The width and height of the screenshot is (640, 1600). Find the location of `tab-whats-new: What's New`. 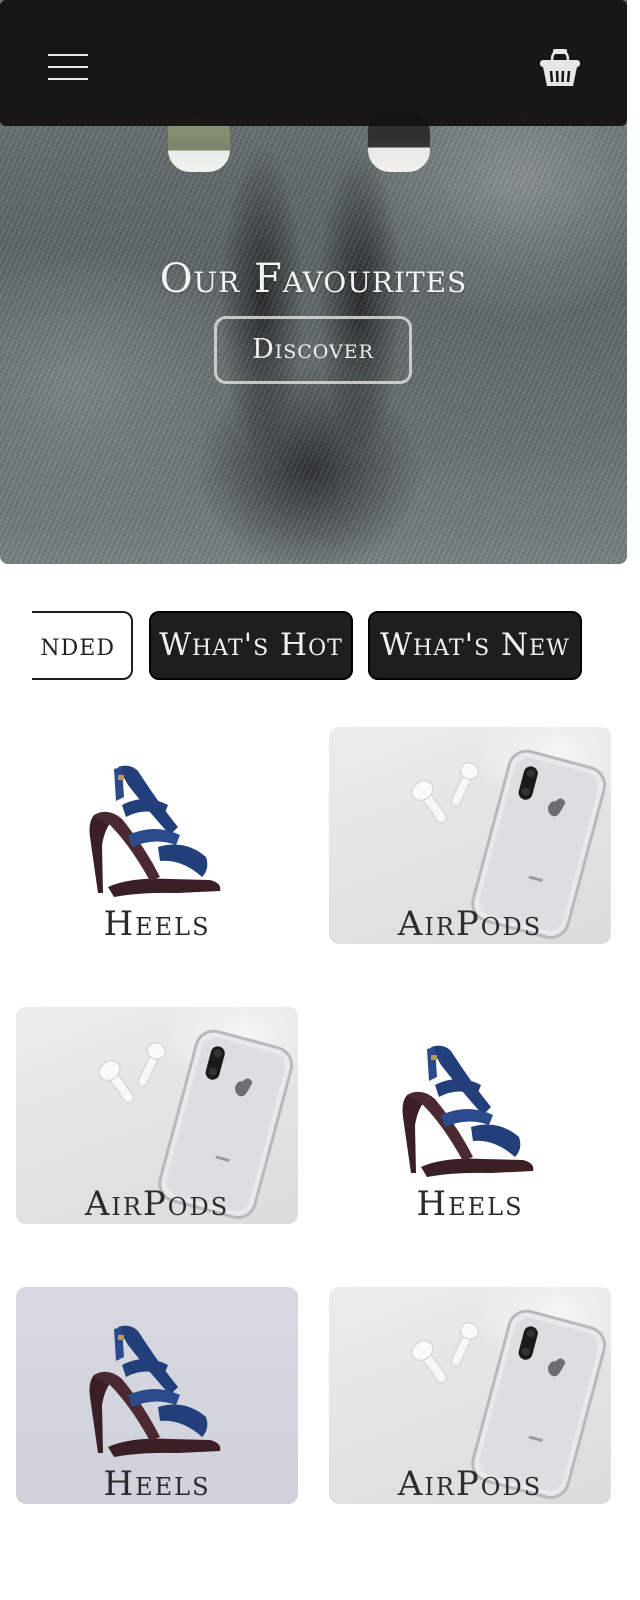

tab-whats-new: What's New is located at coordinates (475, 645).